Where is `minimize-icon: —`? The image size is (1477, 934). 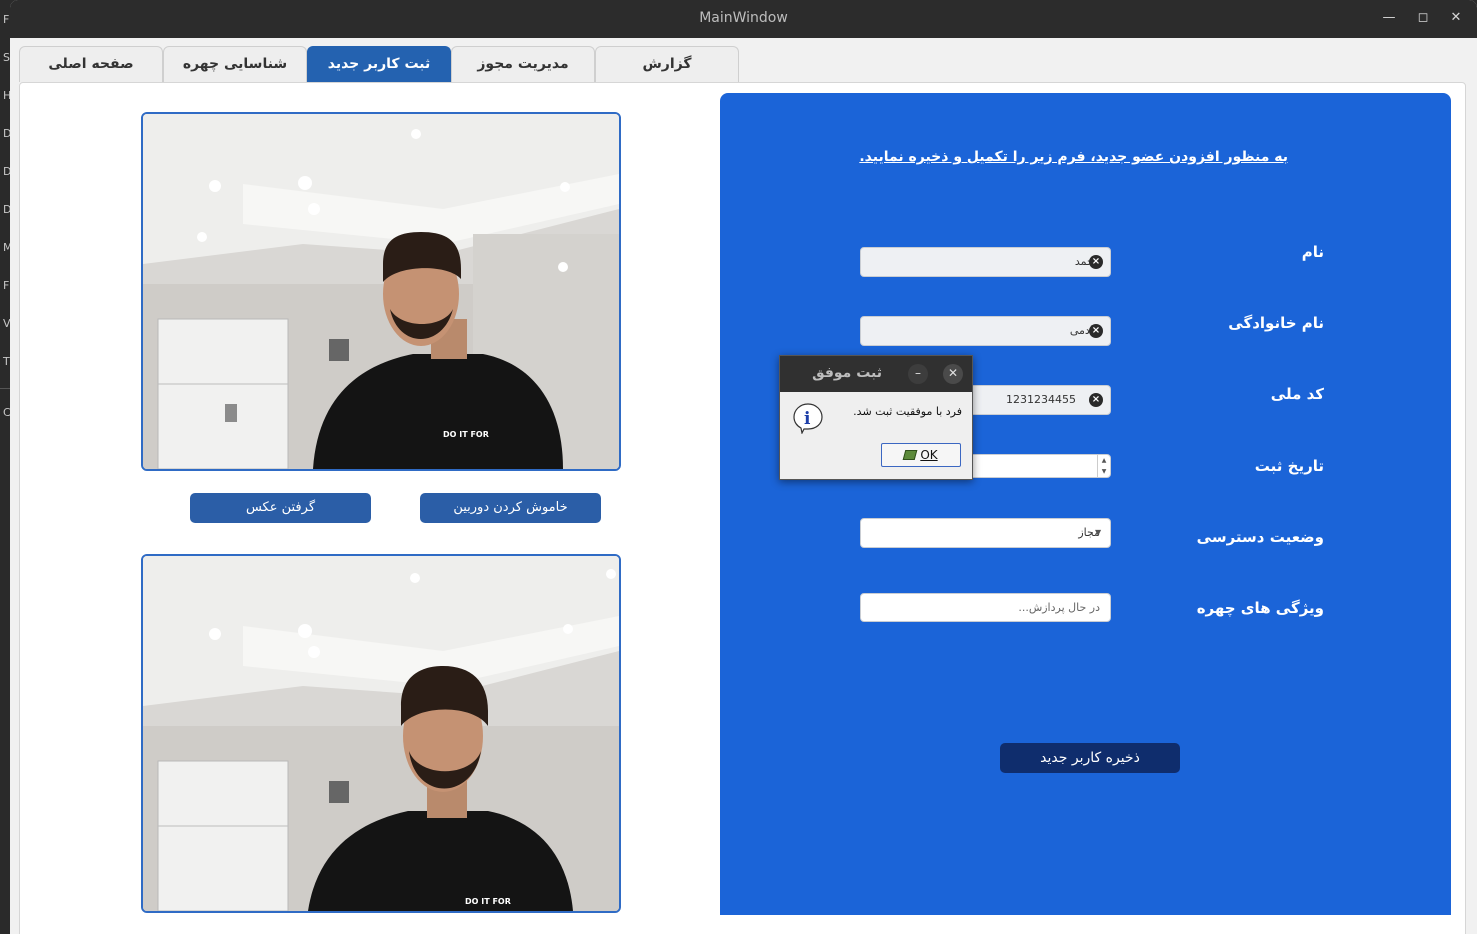
minimize-icon: — is located at coordinates (1389, 18).